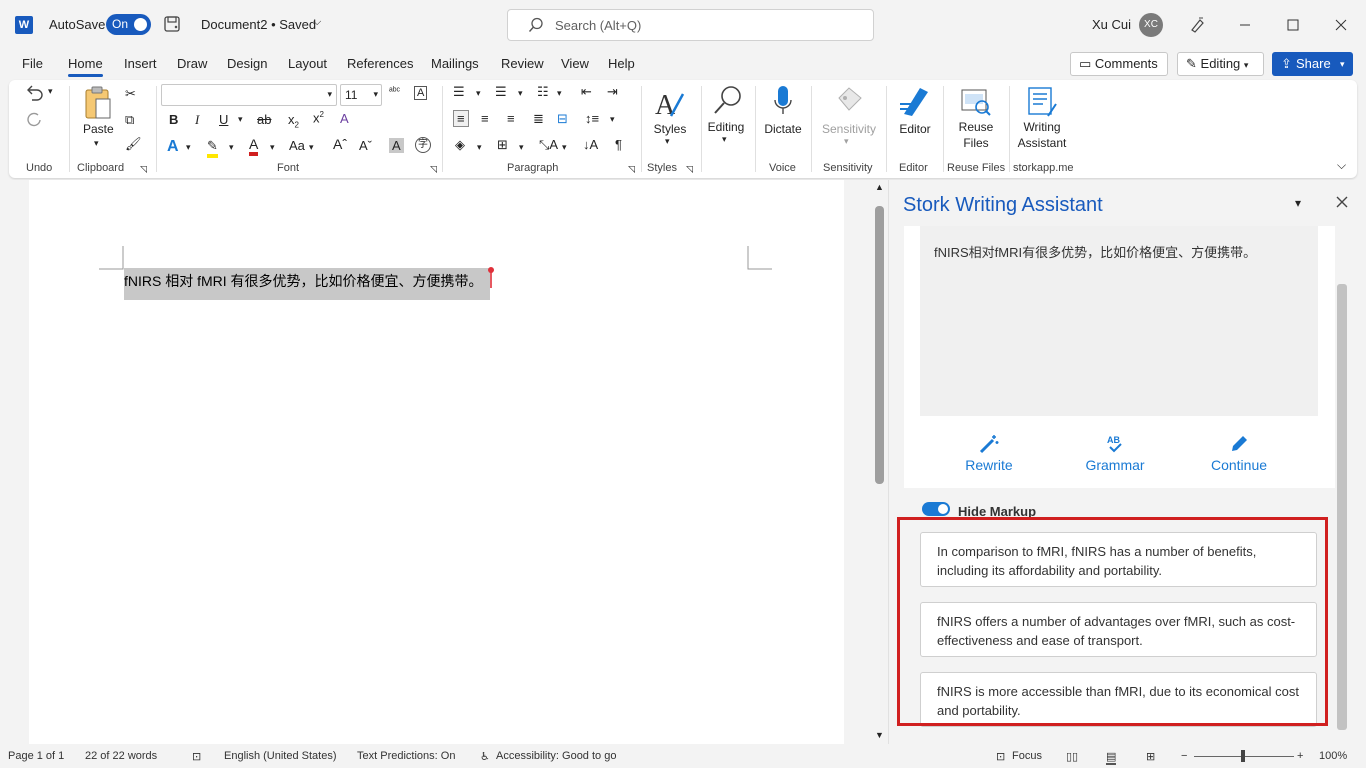 This screenshot has height=768, width=1366. What do you see at coordinates (879, 187) in the screenshot?
I see `scroll-up-icon: ▲` at bounding box center [879, 187].